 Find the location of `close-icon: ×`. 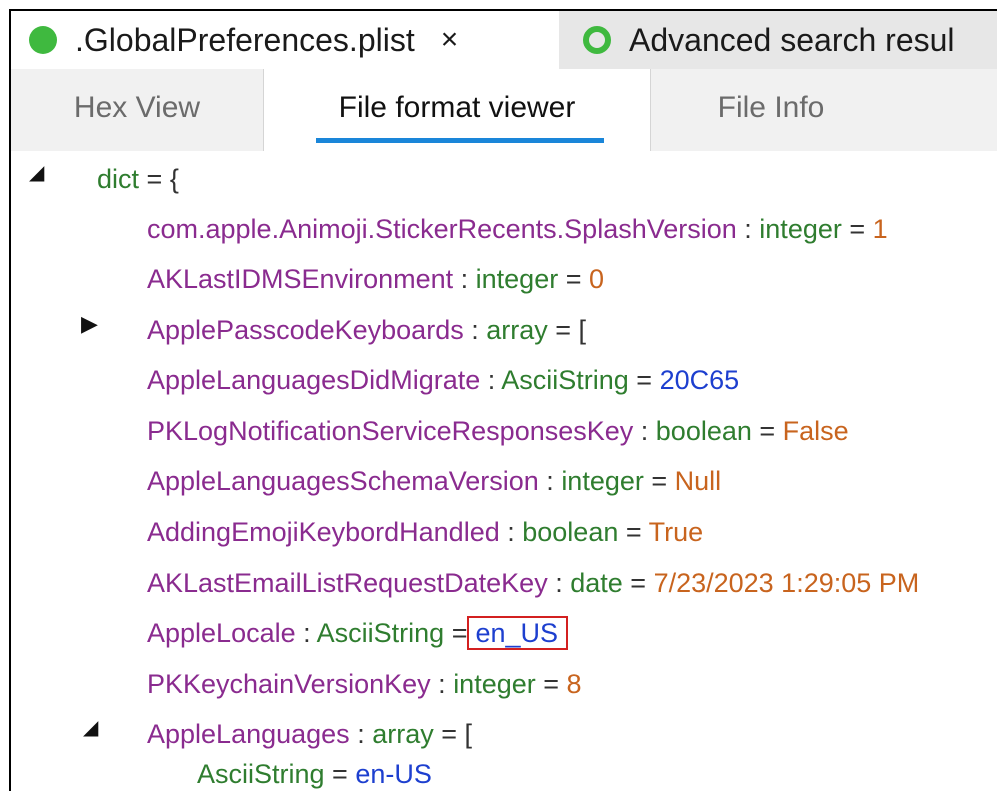

close-icon: × is located at coordinates (450, 40).